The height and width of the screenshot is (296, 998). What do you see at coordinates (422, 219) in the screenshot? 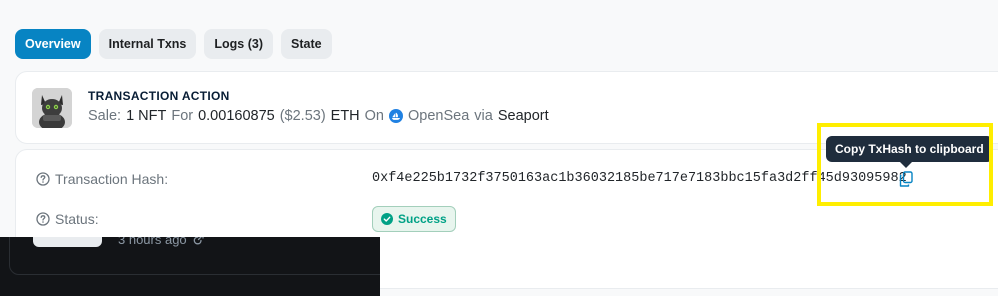
I see `status-value: Success` at bounding box center [422, 219].